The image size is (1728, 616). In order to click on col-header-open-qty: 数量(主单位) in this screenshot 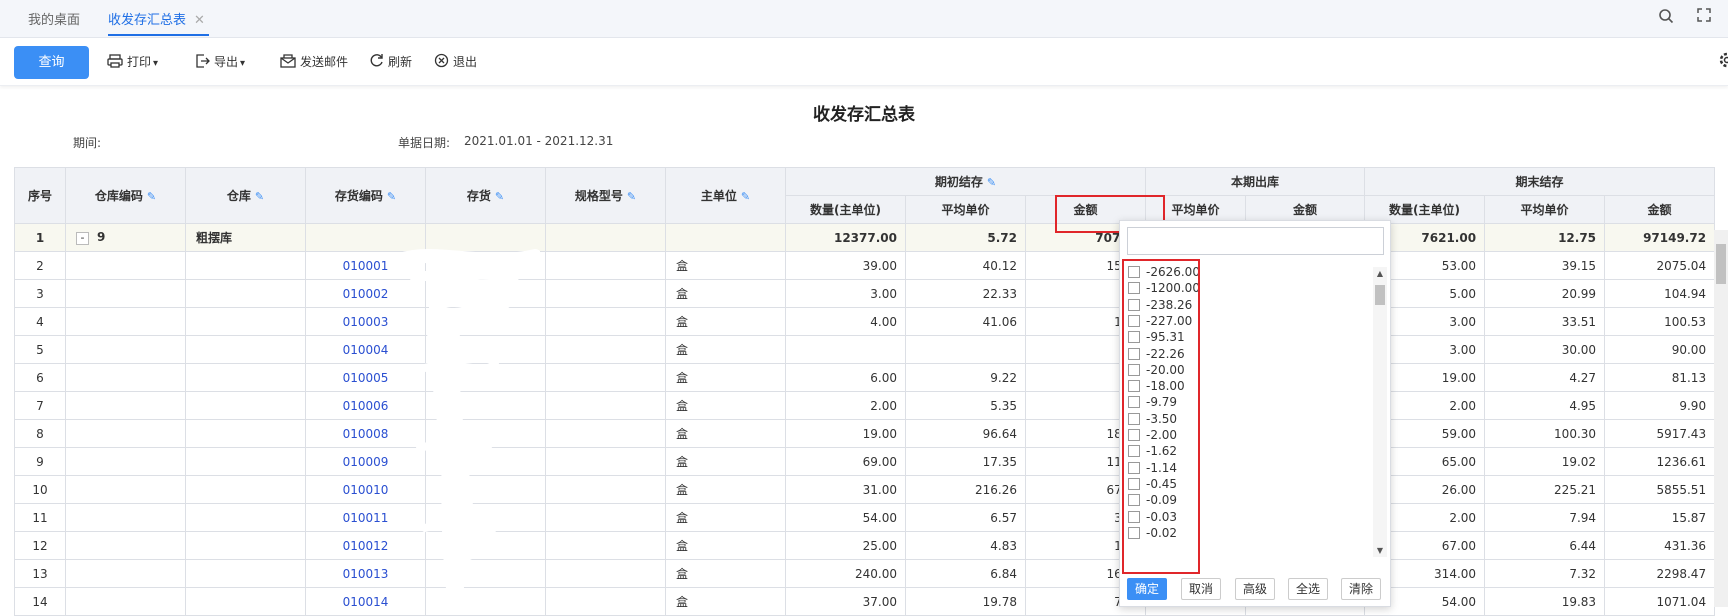, I will do `click(846, 210)`.